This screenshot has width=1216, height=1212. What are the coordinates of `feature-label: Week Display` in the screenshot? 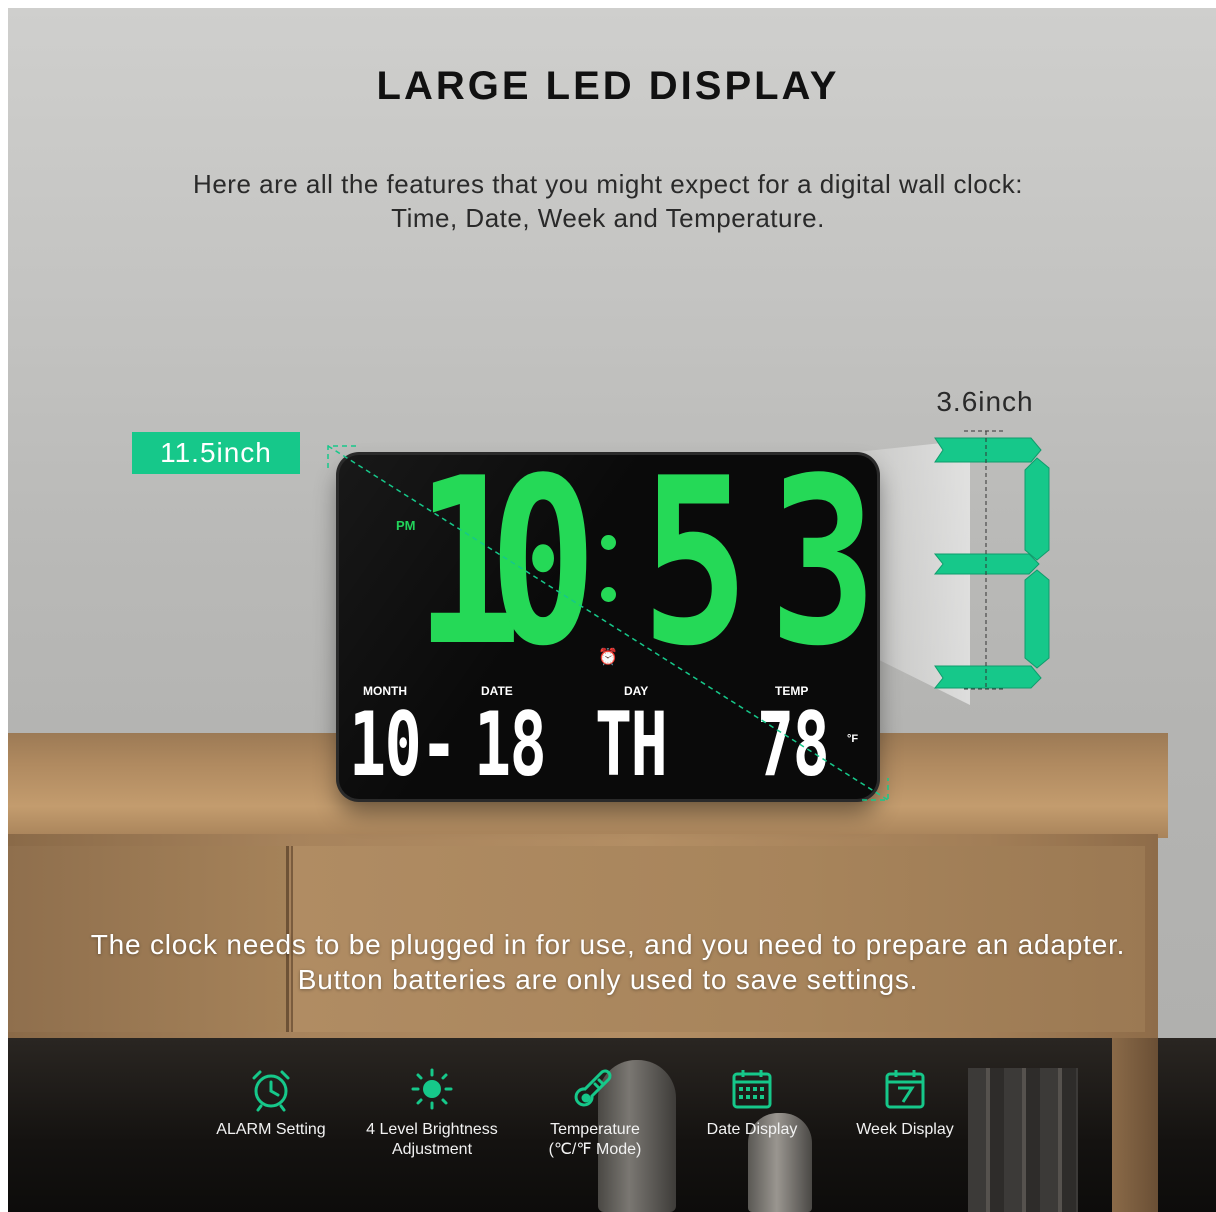 It's located at (905, 1129).